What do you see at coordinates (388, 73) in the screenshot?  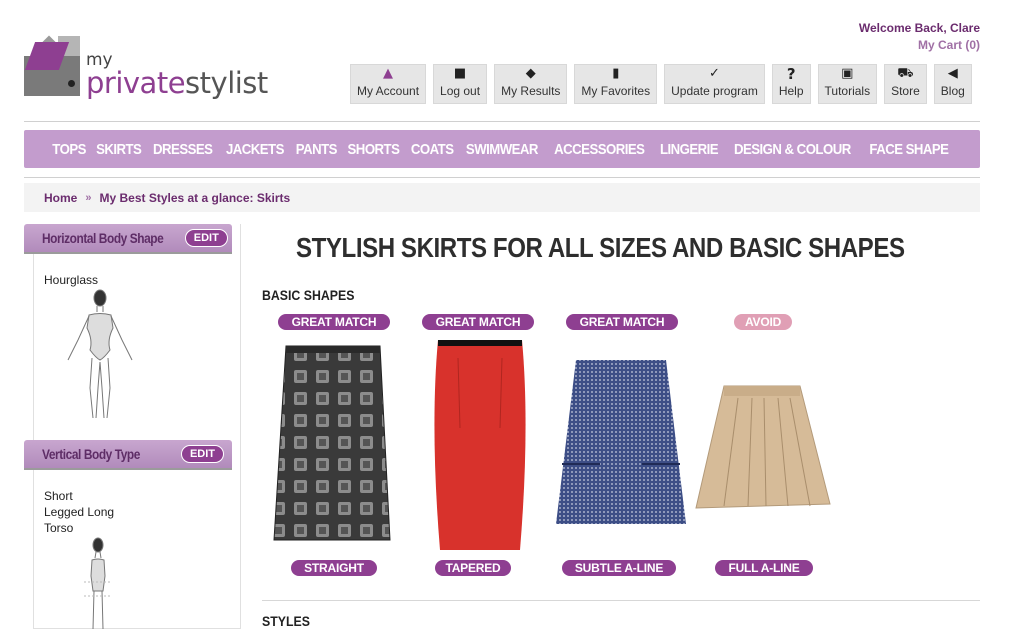 I see `user-icon: ▲` at bounding box center [388, 73].